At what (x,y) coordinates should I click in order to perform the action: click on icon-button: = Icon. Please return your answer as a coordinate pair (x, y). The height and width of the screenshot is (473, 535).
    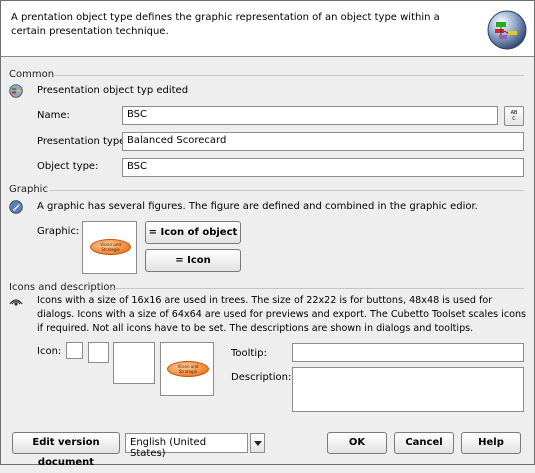
    Looking at the image, I should click on (193, 260).